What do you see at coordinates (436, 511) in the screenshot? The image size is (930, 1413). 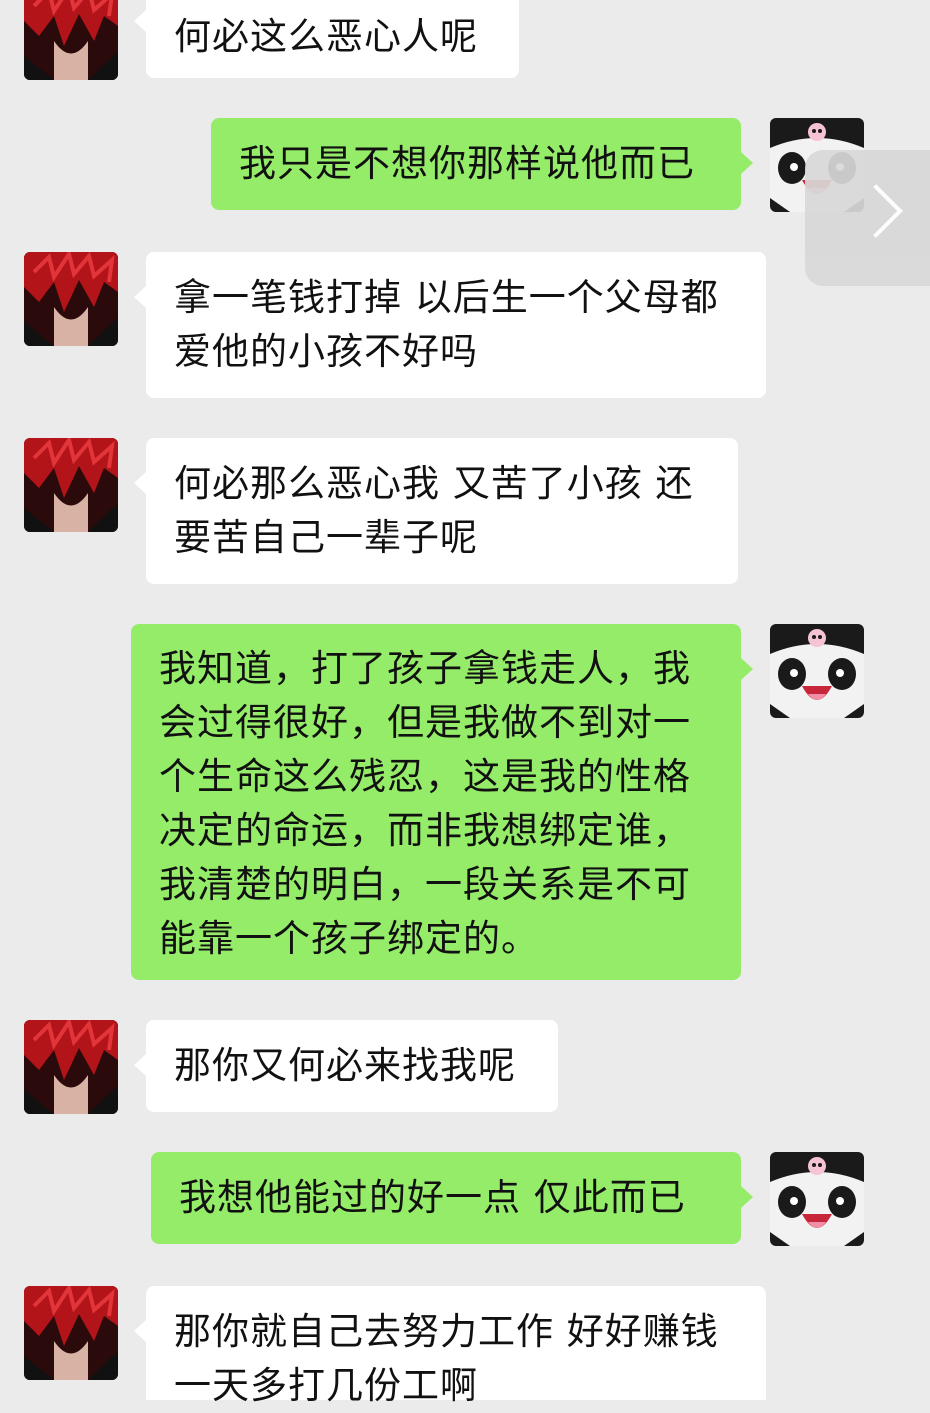 I see `message-bubble-incoming: 何必那么恶心我 又苦了小孩 还要苦自己一辈子呢` at bounding box center [436, 511].